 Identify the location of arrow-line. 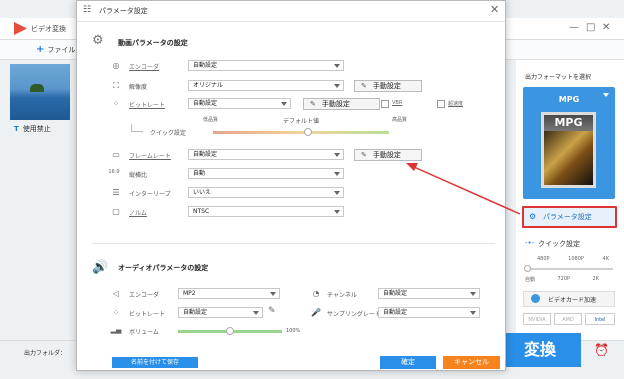
(467, 190).